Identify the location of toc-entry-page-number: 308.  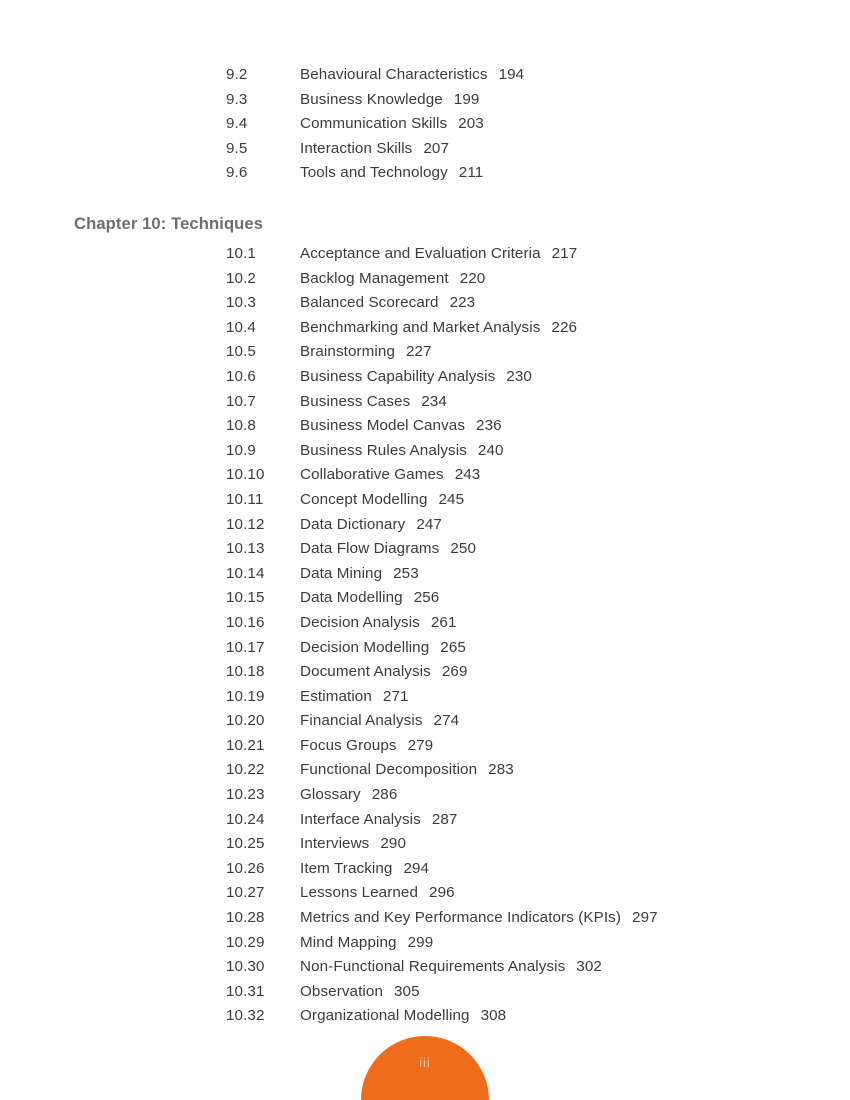
(493, 1016).